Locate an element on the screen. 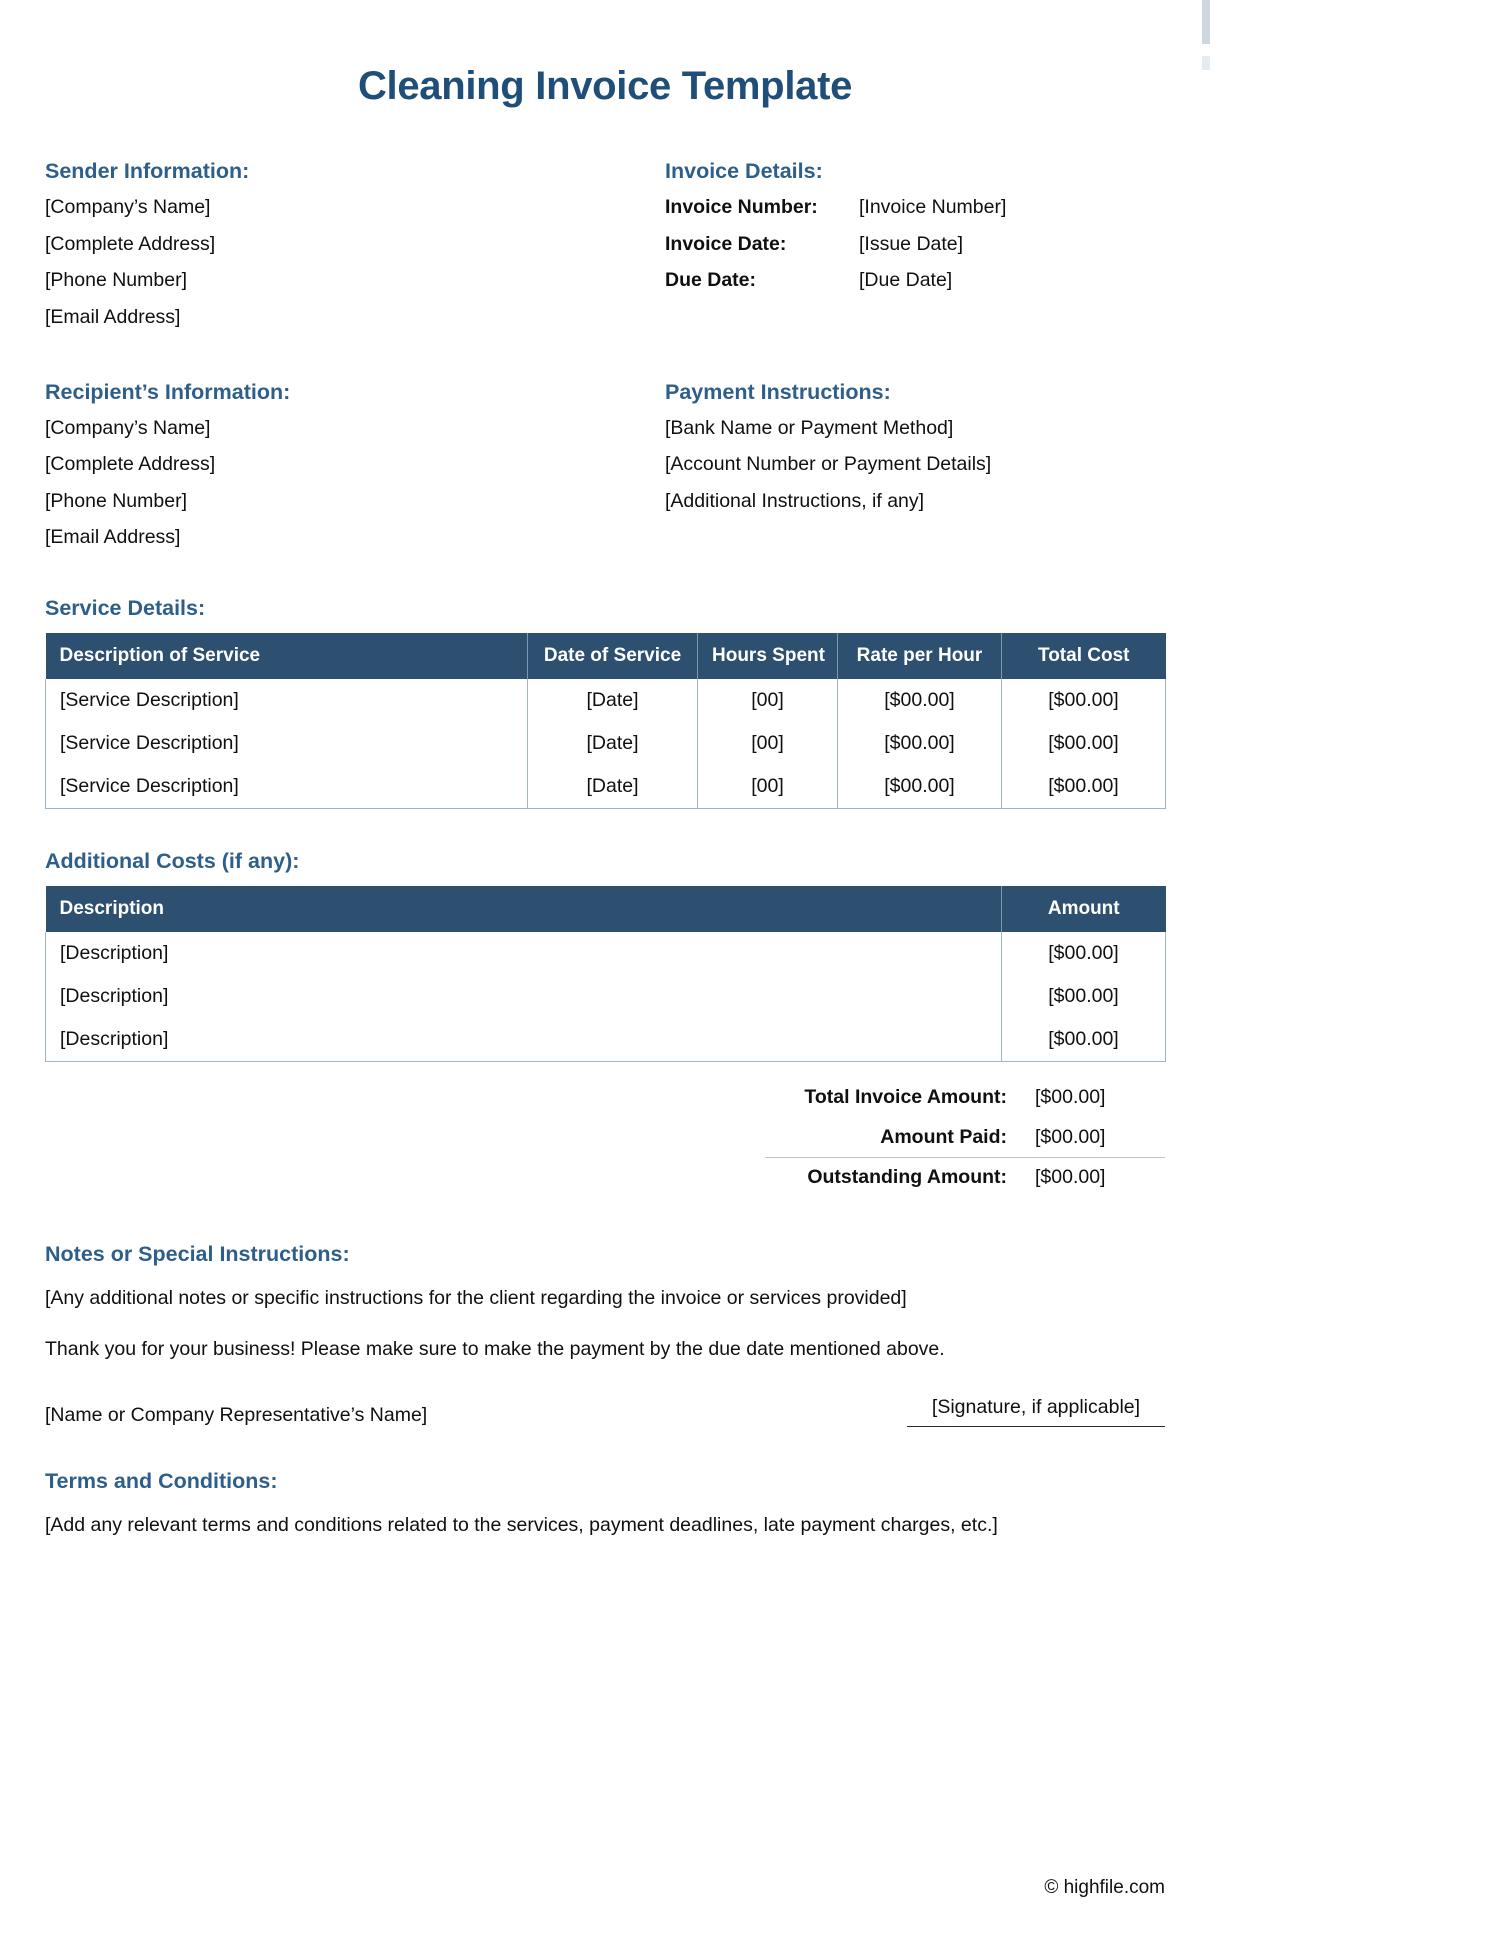 This screenshot has width=1500, height=1941. payment-additional-instructions: [Additional Instructions, if any] is located at coordinates (795, 500).